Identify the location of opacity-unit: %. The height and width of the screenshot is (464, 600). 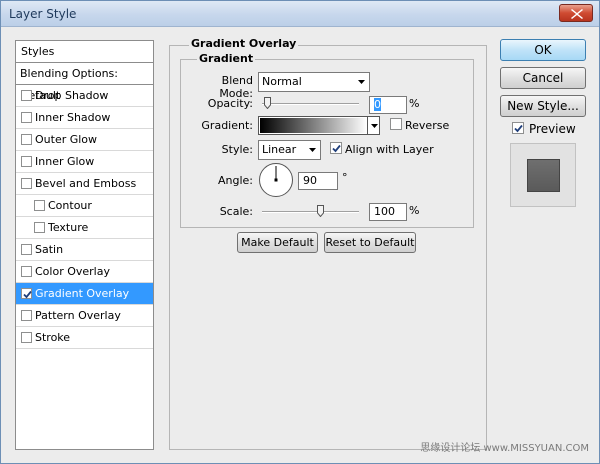
(414, 103).